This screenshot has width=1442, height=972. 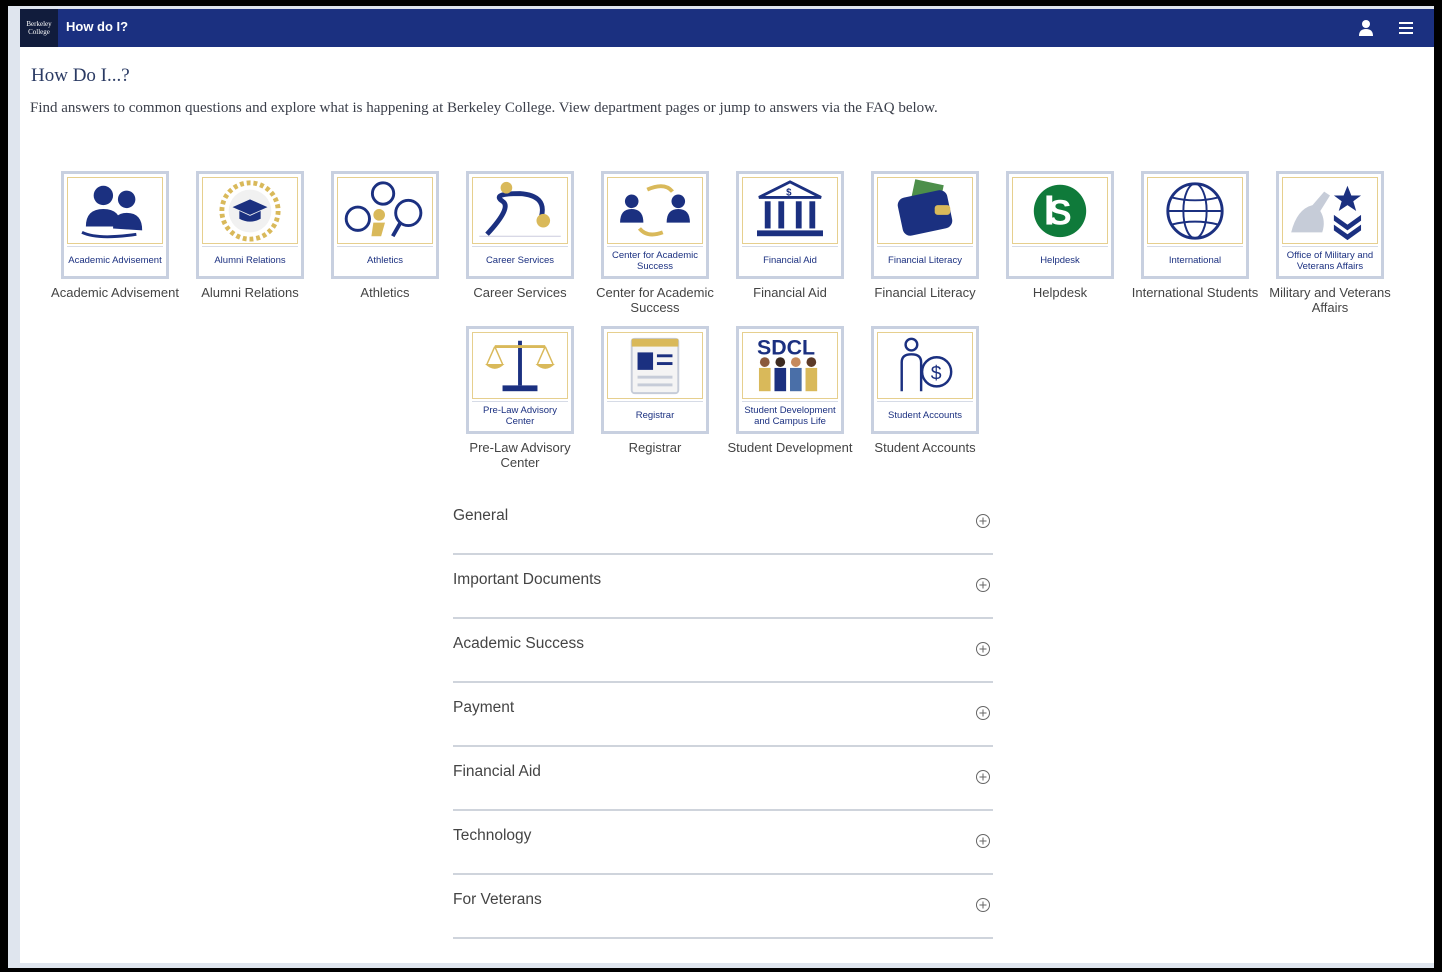 I want to click on salute-star-icon, so click(x=1330, y=210).